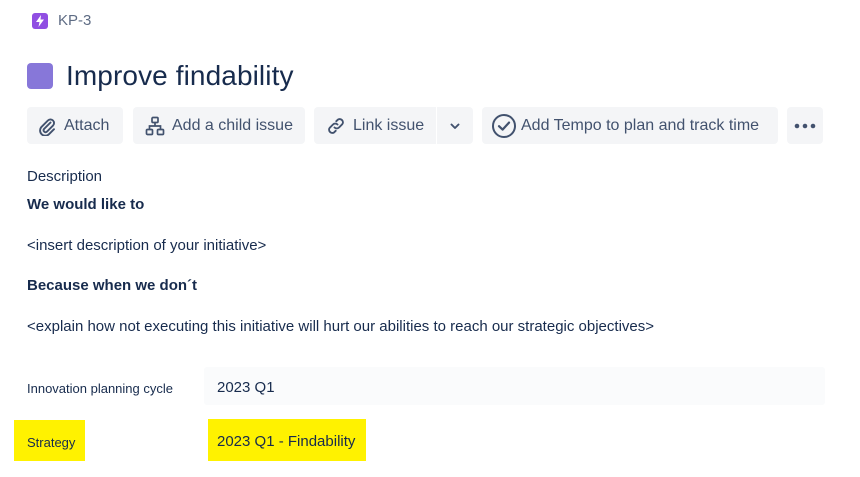 The image size is (860, 477). I want to click on add-tempo-button: Add Tempo to plan and track time, so click(630, 125).